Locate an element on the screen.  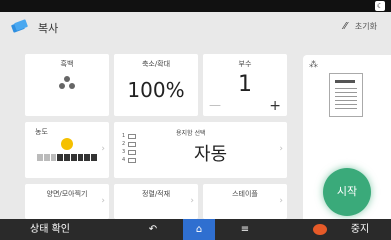
paper-tray-tile: 1 2 3 4 용지함 선택 자동 › is located at coordinates (200, 150).